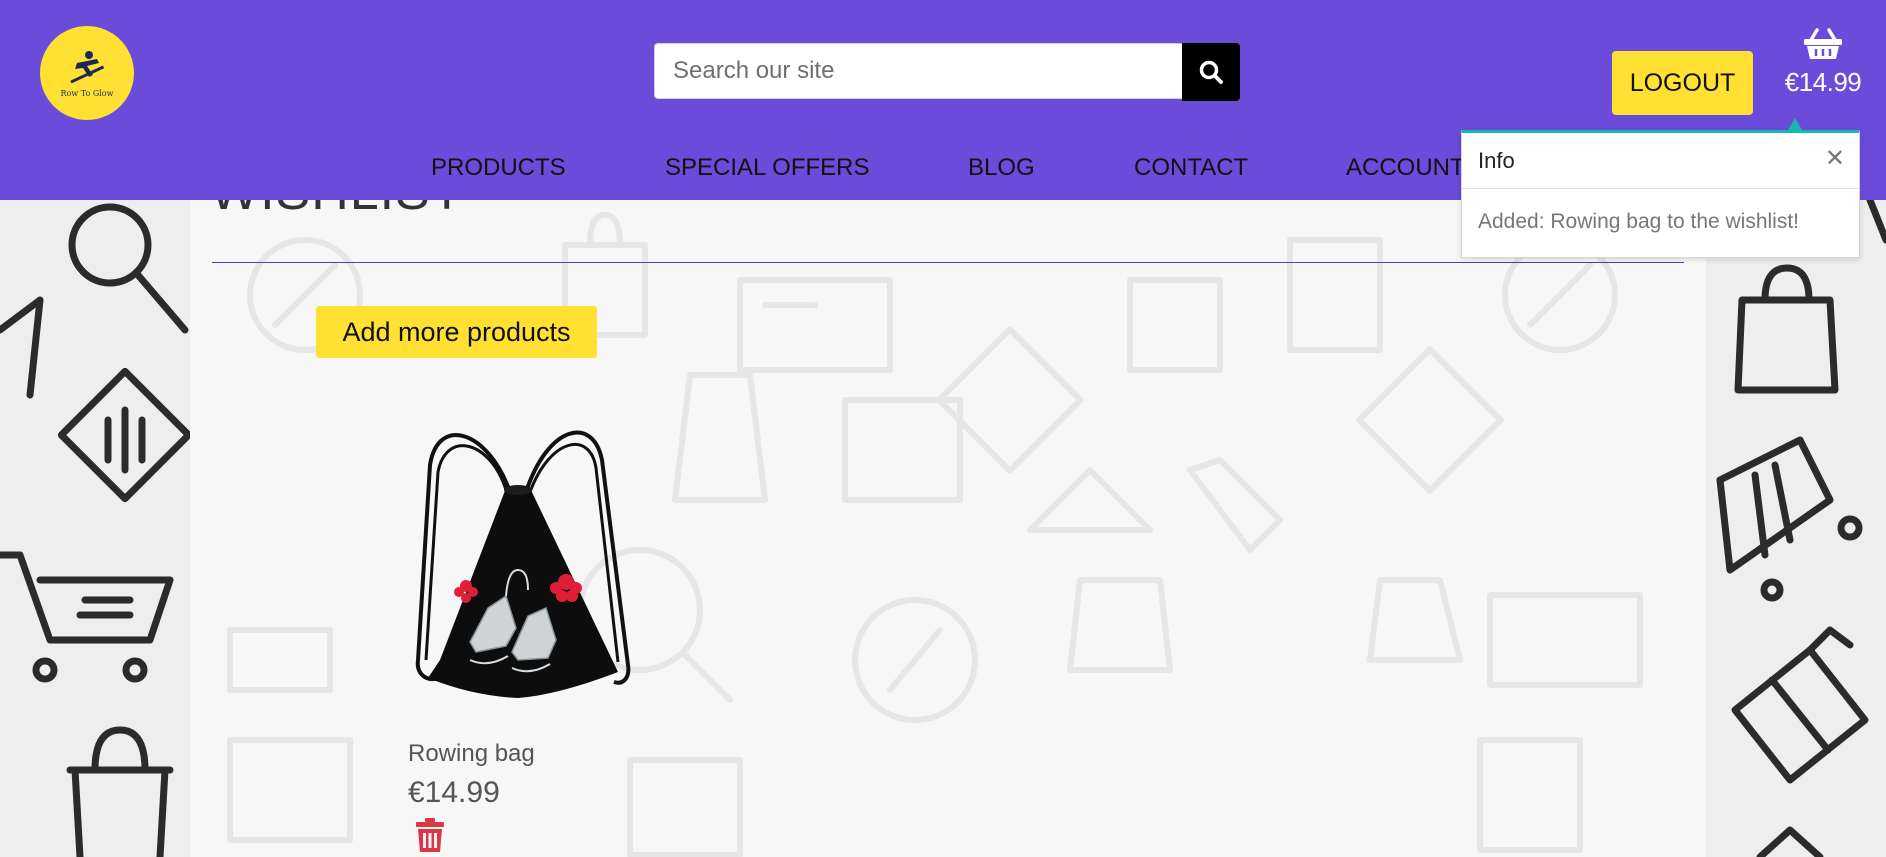 This screenshot has width=1886, height=857. I want to click on logout-button: LOGOUT, so click(1682, 83).